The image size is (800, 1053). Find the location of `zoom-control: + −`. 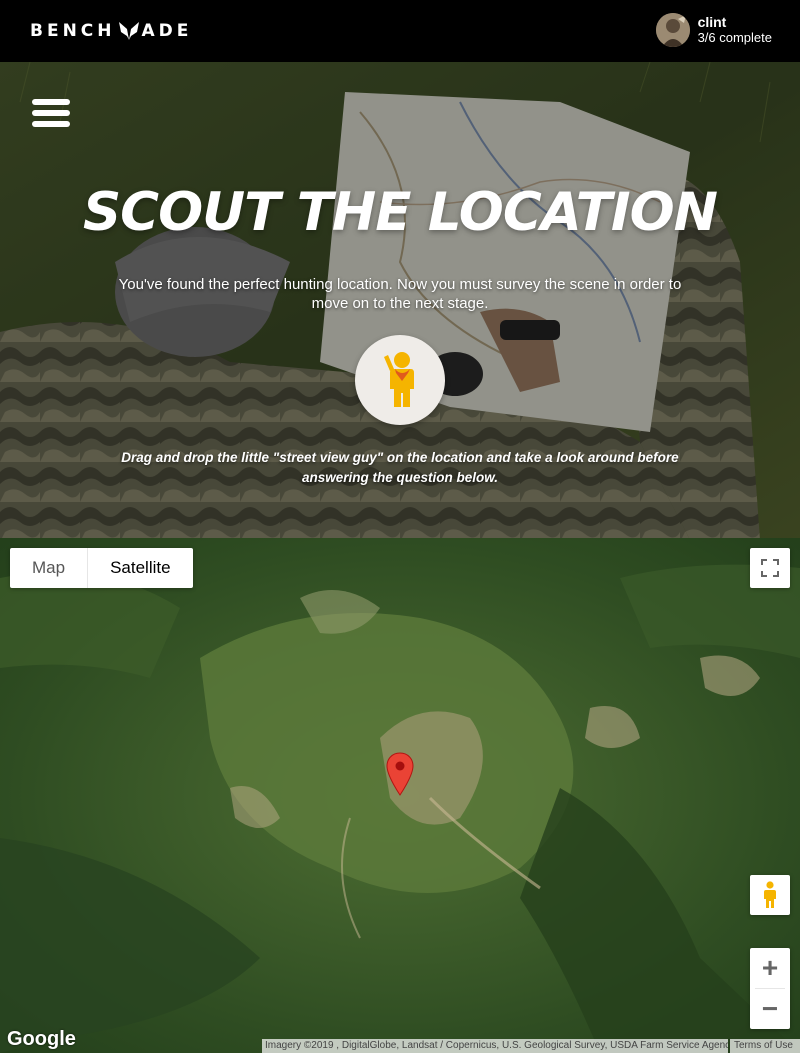

zoom-control: + − is located at coordinates (770, 988).